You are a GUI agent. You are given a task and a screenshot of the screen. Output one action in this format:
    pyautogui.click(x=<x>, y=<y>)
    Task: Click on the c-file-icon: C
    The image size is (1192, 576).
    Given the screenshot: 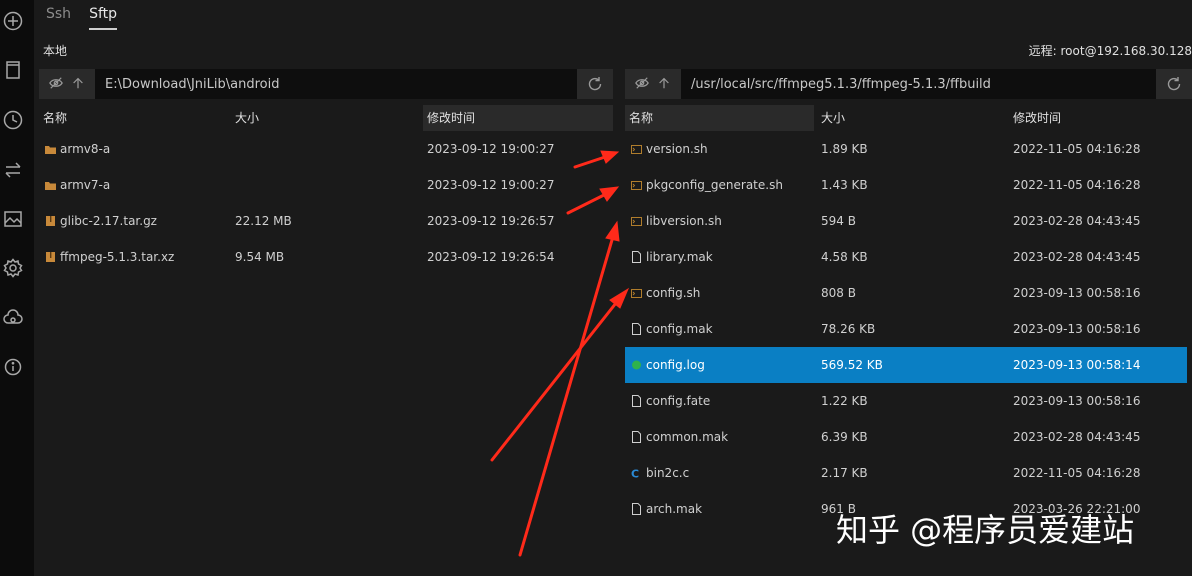 What is the action you would take?
    pyautogui.click(x=636, y=474)
    